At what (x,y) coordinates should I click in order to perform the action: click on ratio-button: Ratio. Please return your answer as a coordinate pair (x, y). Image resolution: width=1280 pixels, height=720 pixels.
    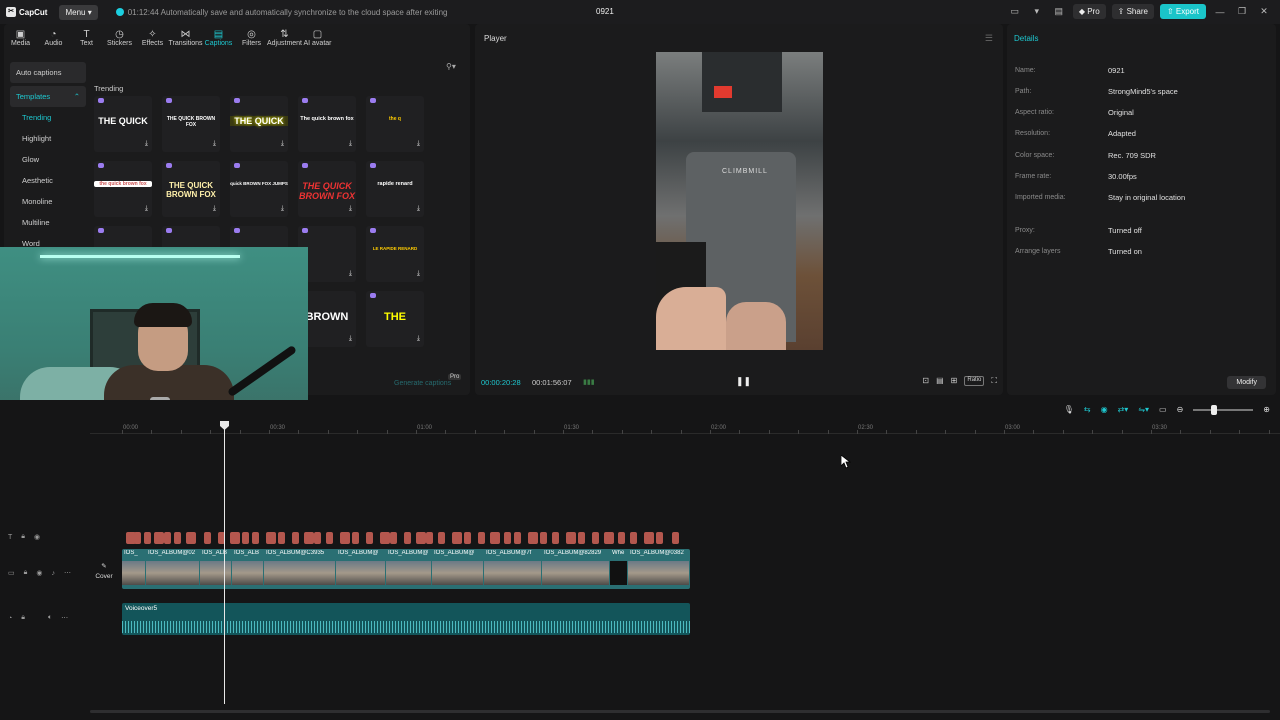
    Looking at the image, I should click on (974, 381).